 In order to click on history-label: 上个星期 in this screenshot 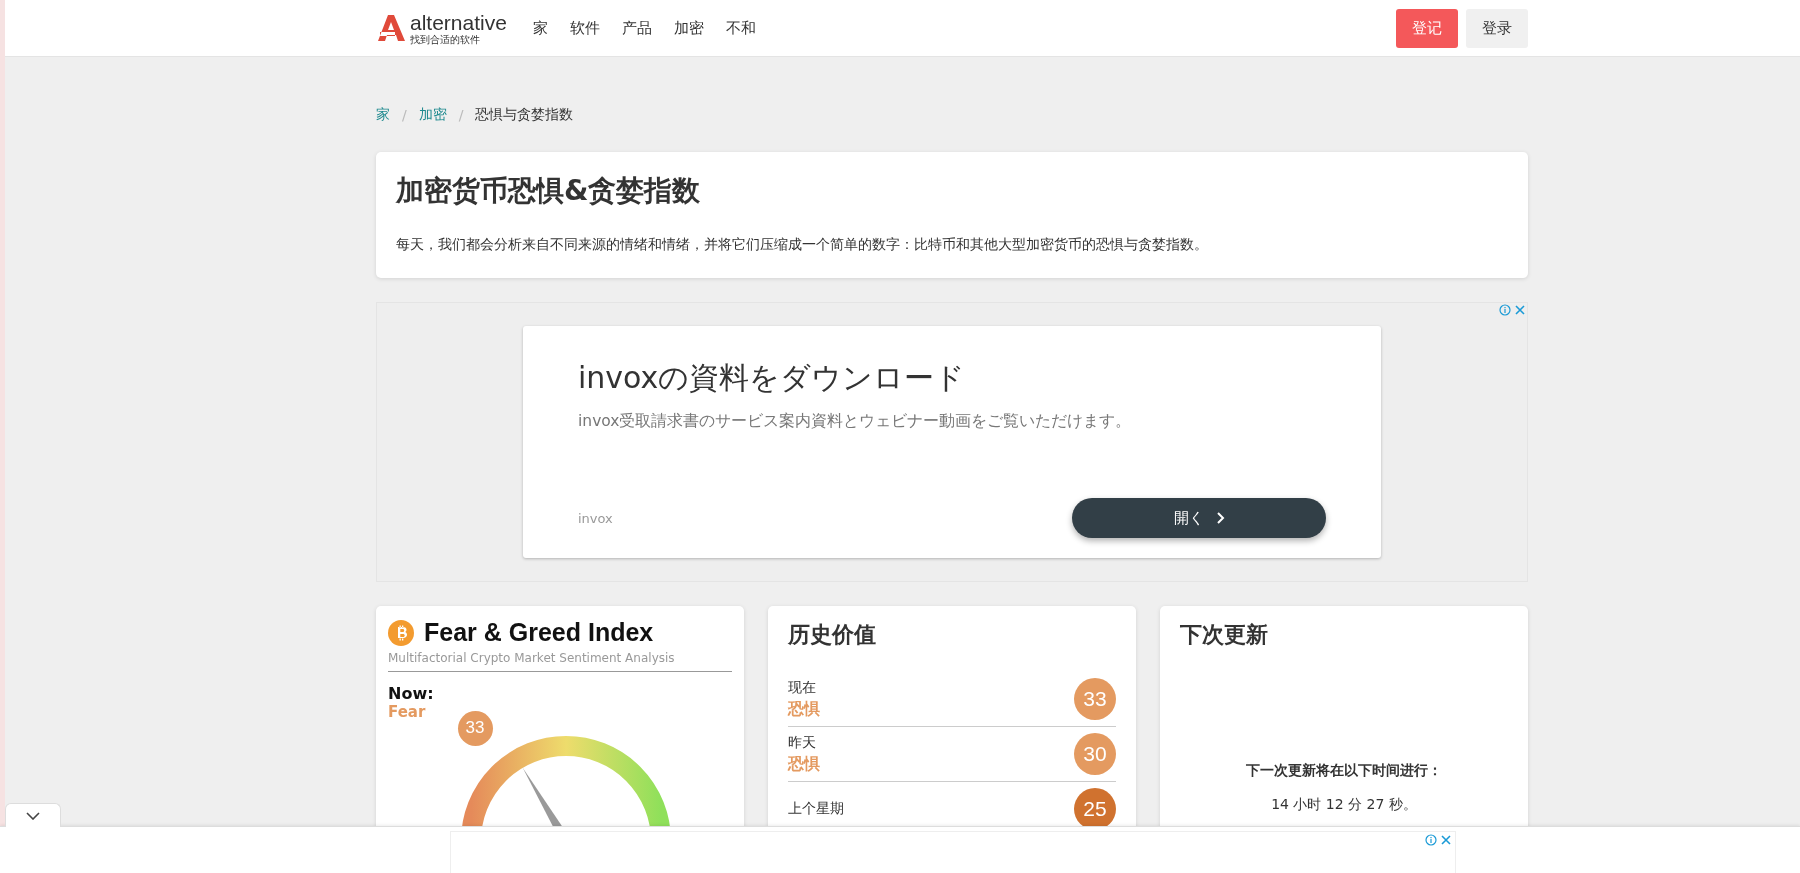, I will do `click(816, 809)`.